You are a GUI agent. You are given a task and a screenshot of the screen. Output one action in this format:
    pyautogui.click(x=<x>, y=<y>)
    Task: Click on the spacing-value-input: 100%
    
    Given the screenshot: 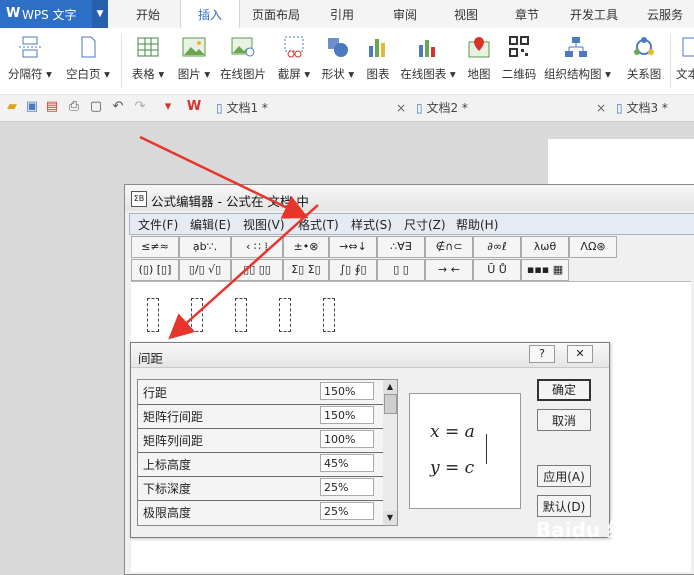 What is the action you would take?
    pyautogui.click(x=347, y=439)
    